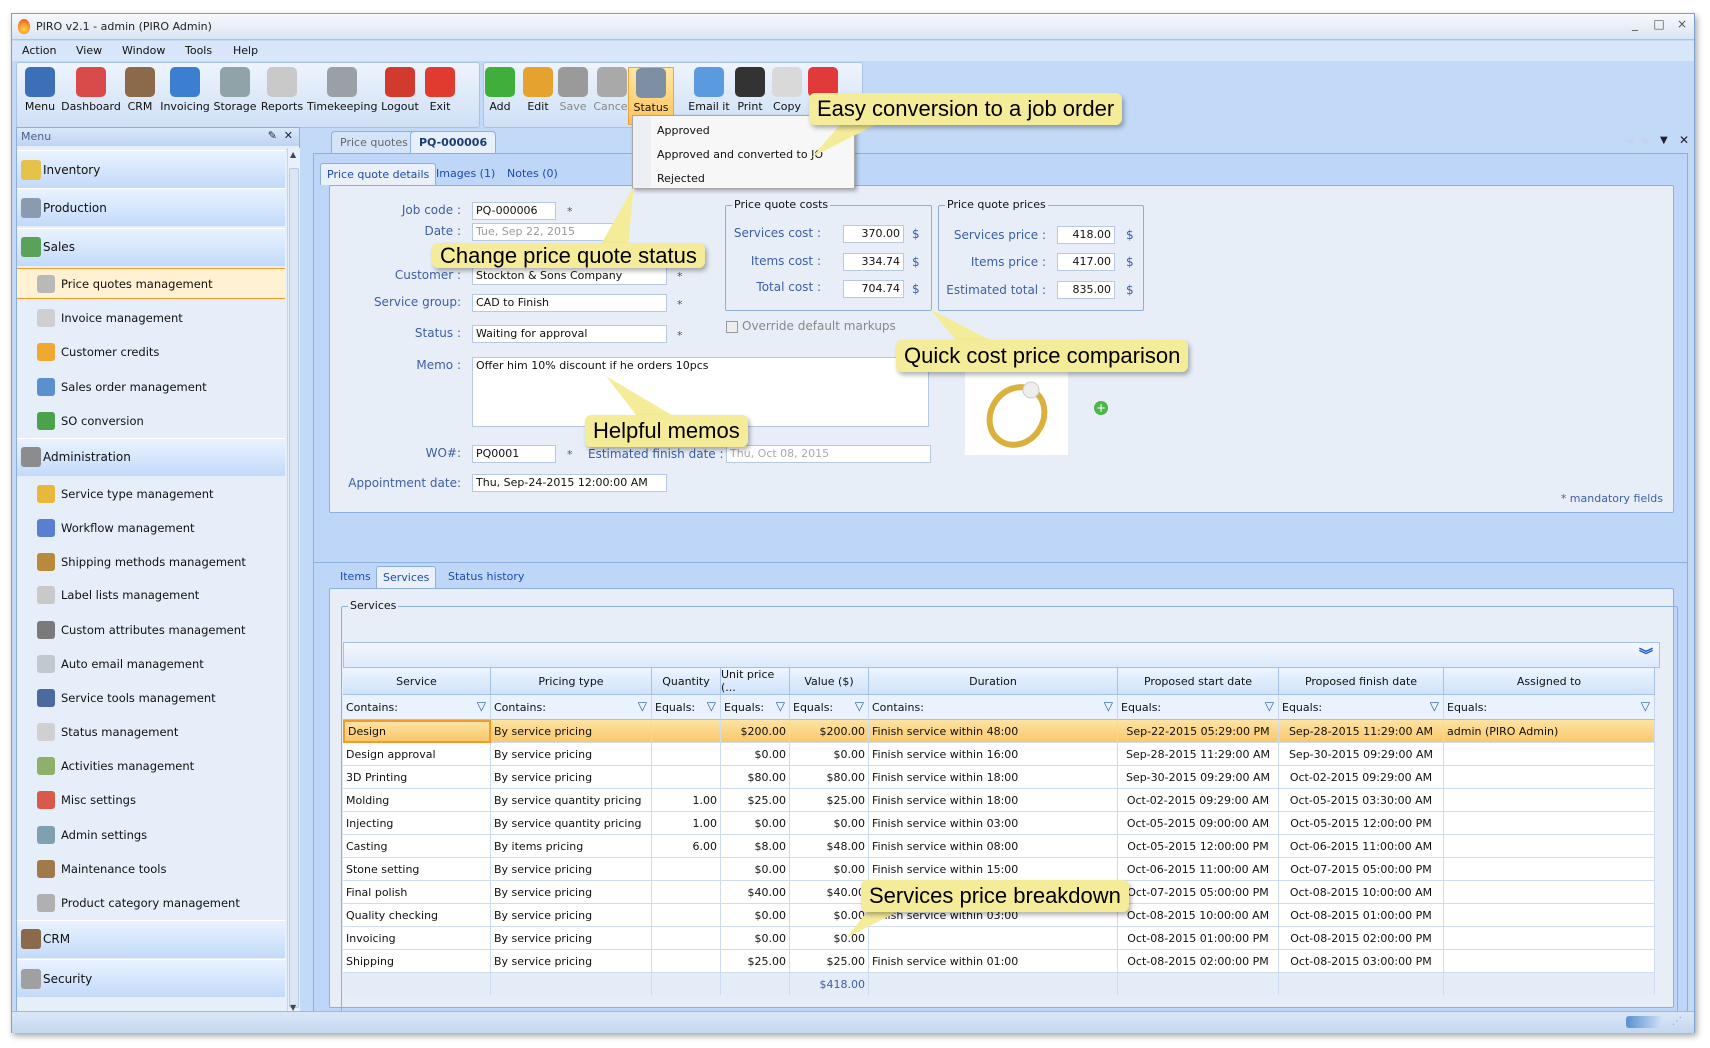 The image size is (1710, 1048). I want to click on callout-easy-conversion: Easy conversion to a job order, so click(966, 109).